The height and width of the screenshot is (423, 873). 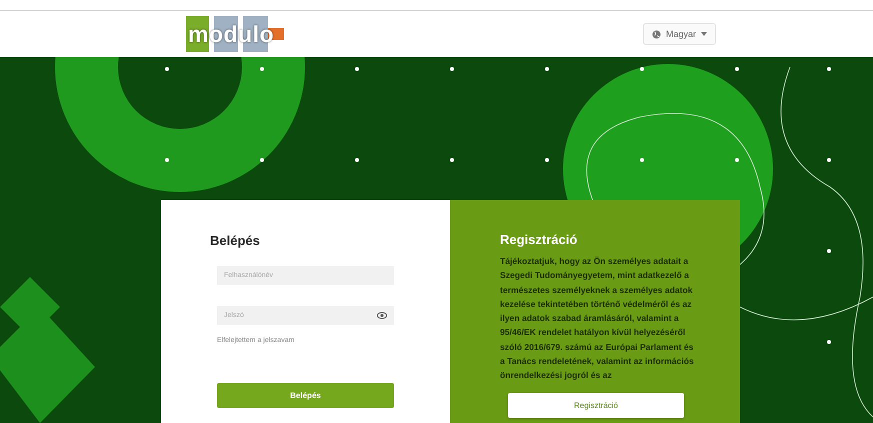 What do you see at coordinates (596, 405) in the screenshot?
I see `registration-button: Regisztráció` at bounding box center [596, 405].